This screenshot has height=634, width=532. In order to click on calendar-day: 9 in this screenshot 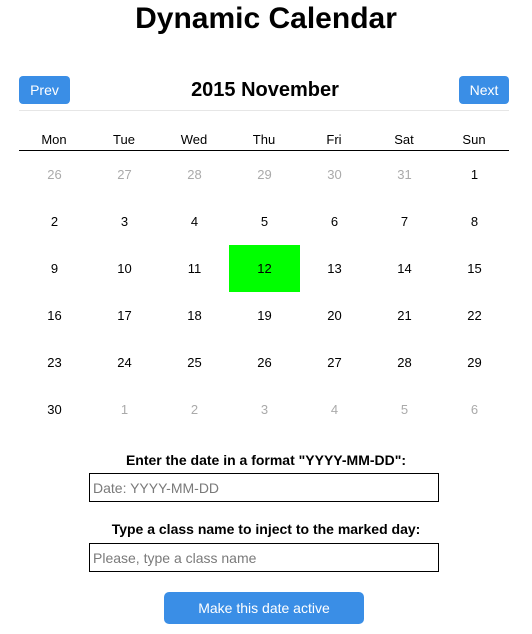, I will do `click(54, 268)`.